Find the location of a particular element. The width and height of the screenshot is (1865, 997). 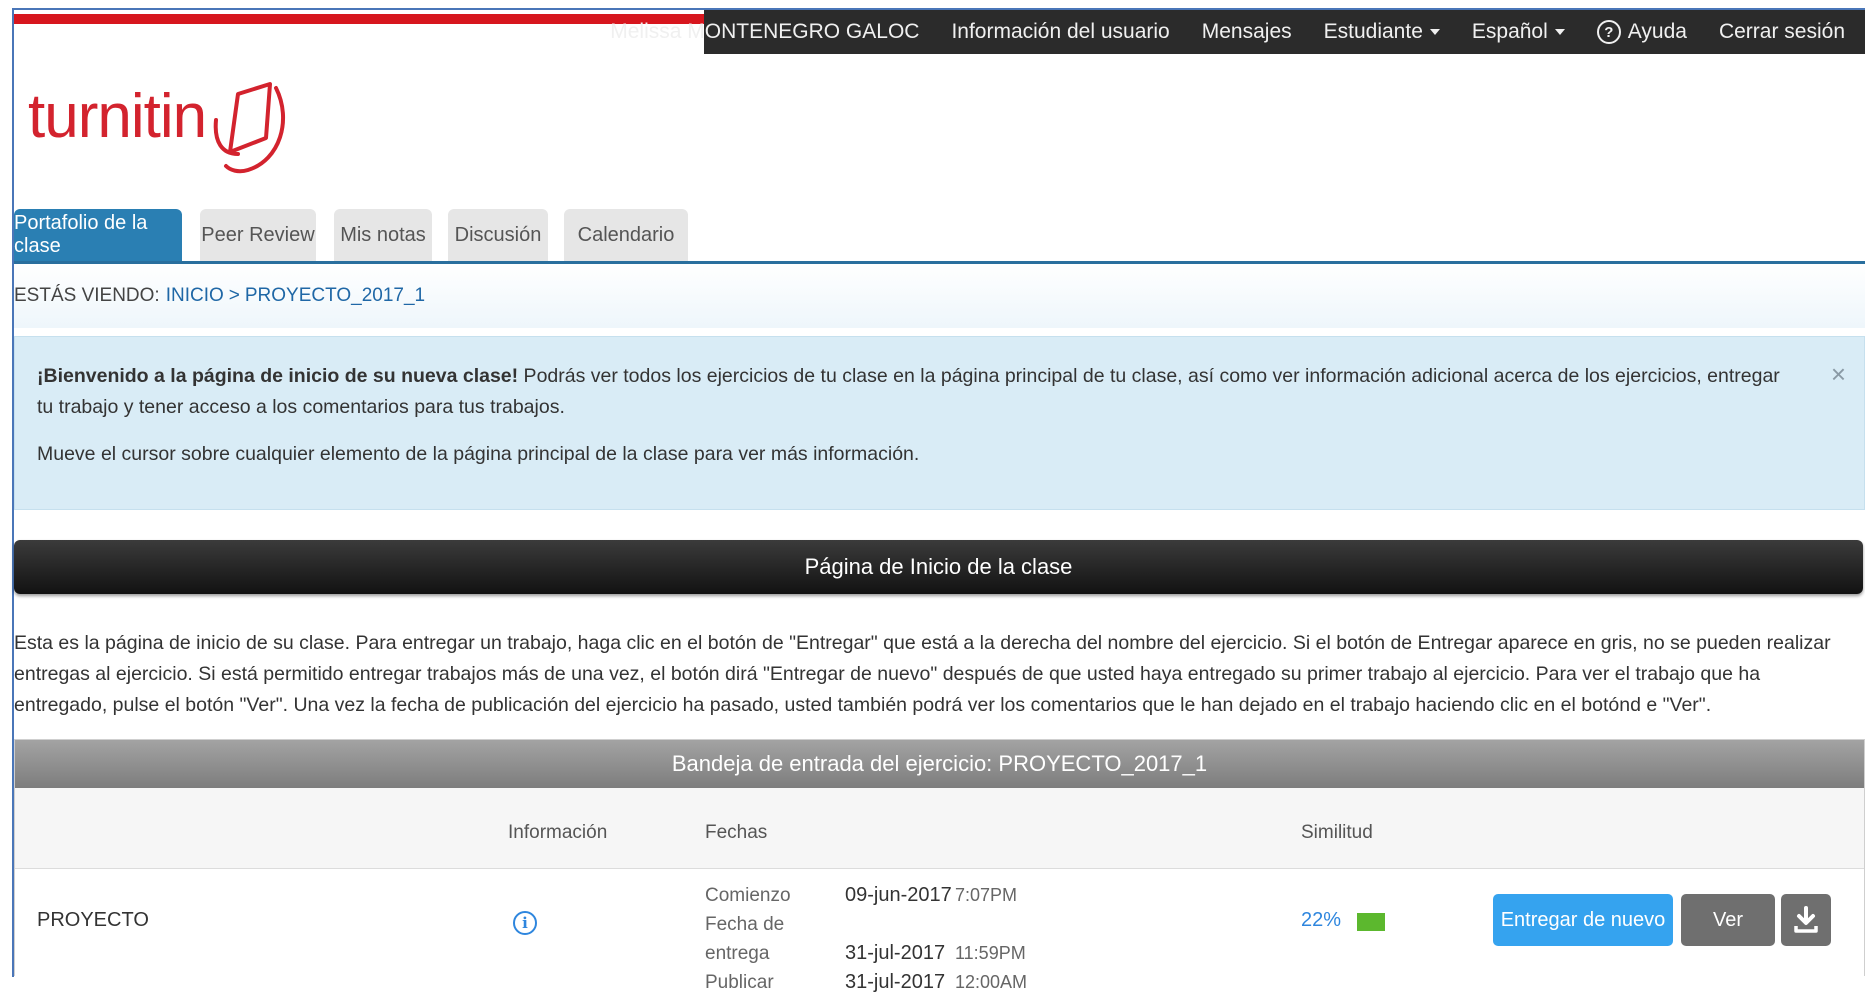

date-label: Comienzo is located at coordinates (748, 895).